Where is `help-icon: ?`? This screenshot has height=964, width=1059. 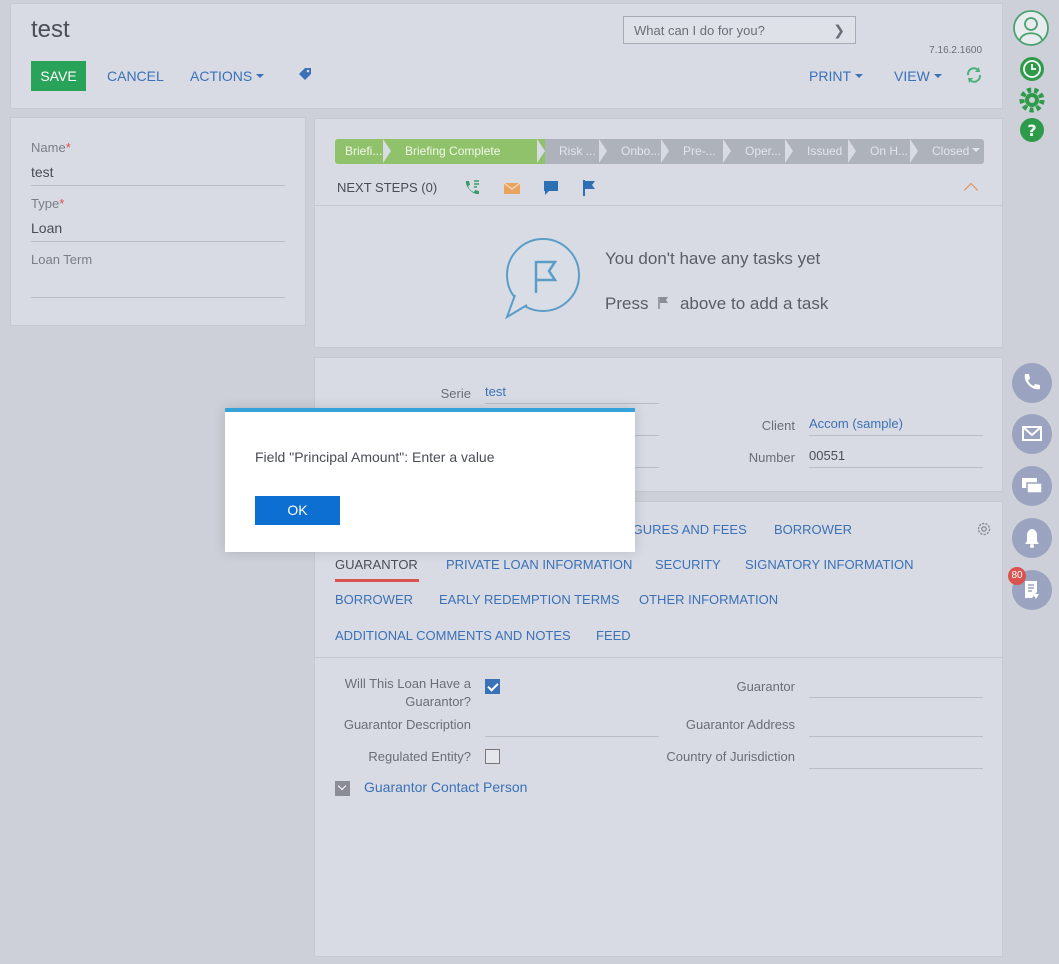
help-icon: ? is located at coordinates (1032, 130).